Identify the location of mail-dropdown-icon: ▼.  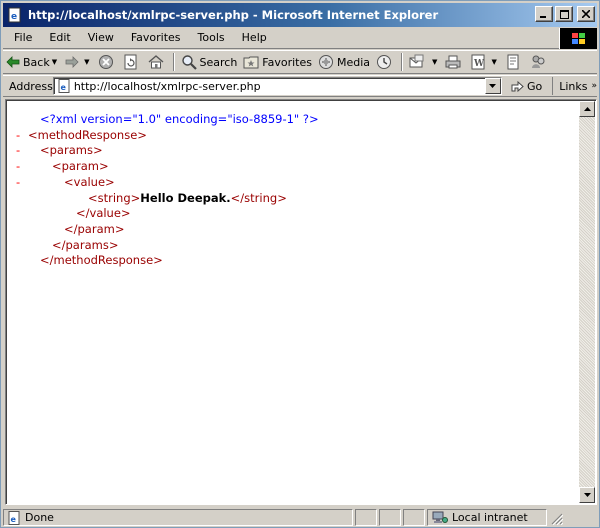
(434, 62).